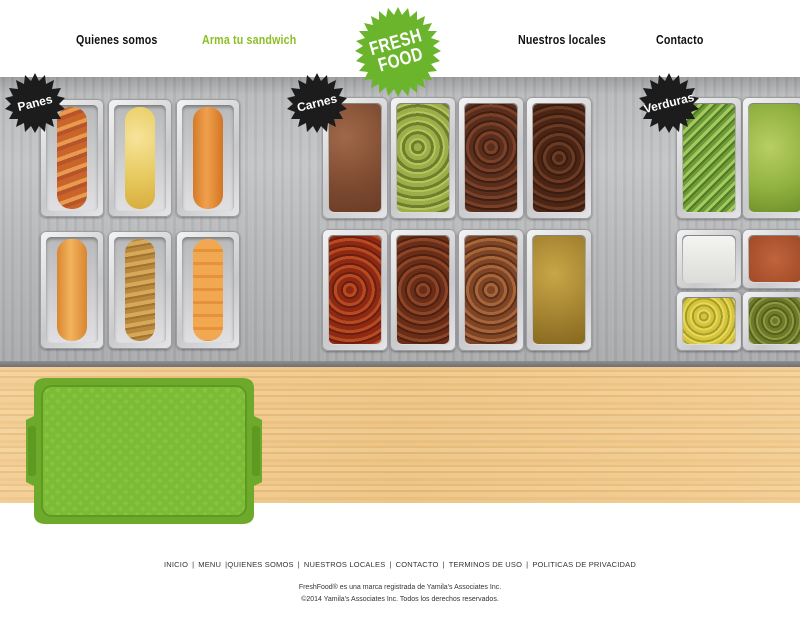 This screenshot has width=800, height=618. I want to click on footer-link-quienes-somos: QUIENES SOMOS, so click(260, 564).